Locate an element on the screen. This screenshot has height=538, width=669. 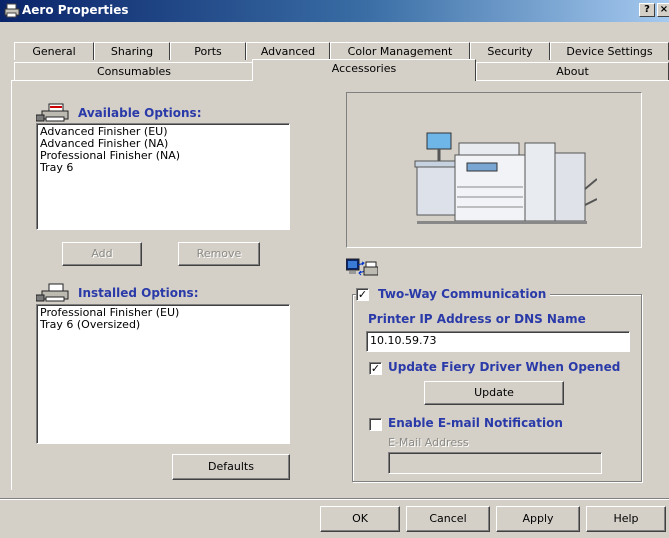
update-fiery-checkbox: ✓ is located at coordinates (375, 368).